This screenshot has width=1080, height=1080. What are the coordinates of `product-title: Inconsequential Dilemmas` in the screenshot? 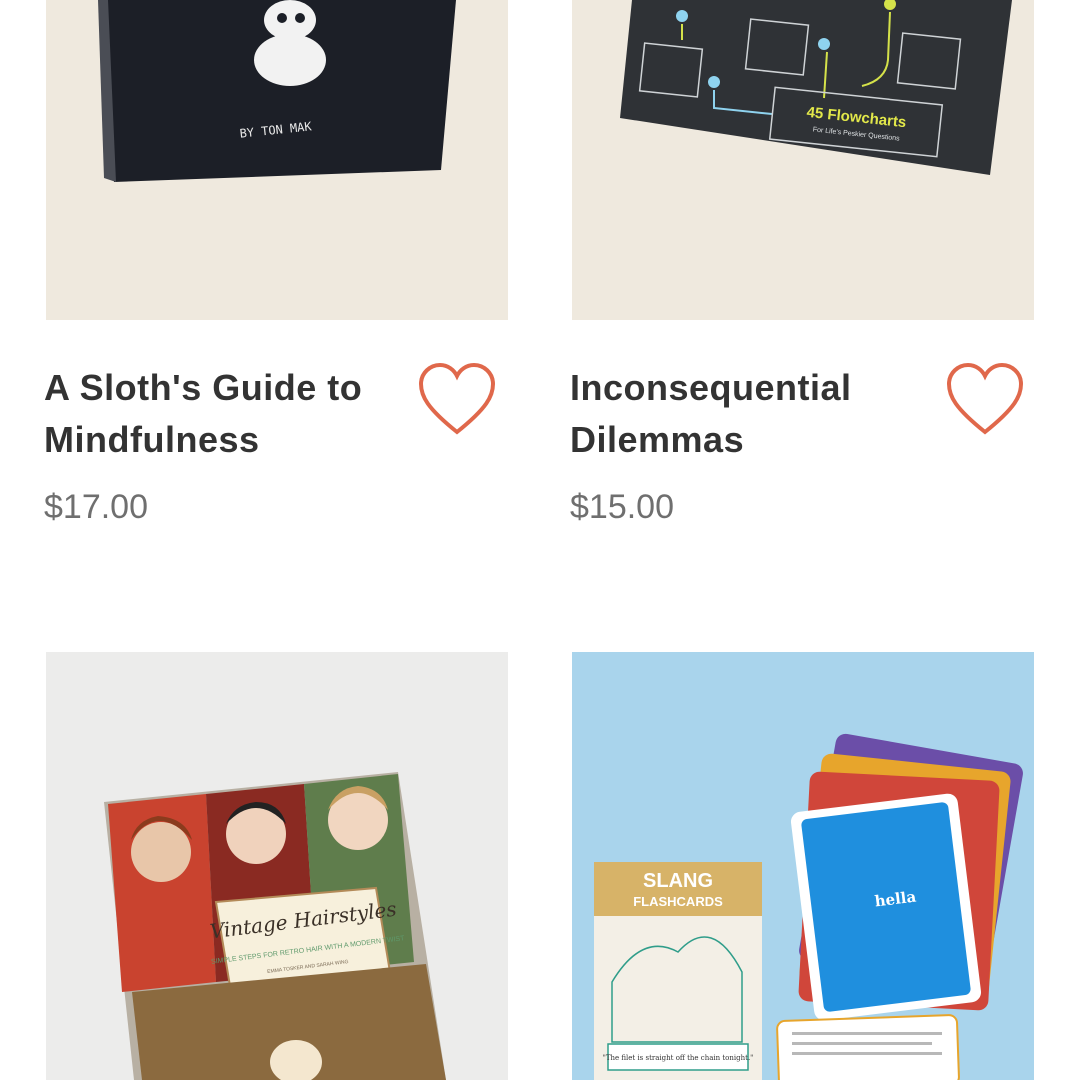 It's located at (750, 414).